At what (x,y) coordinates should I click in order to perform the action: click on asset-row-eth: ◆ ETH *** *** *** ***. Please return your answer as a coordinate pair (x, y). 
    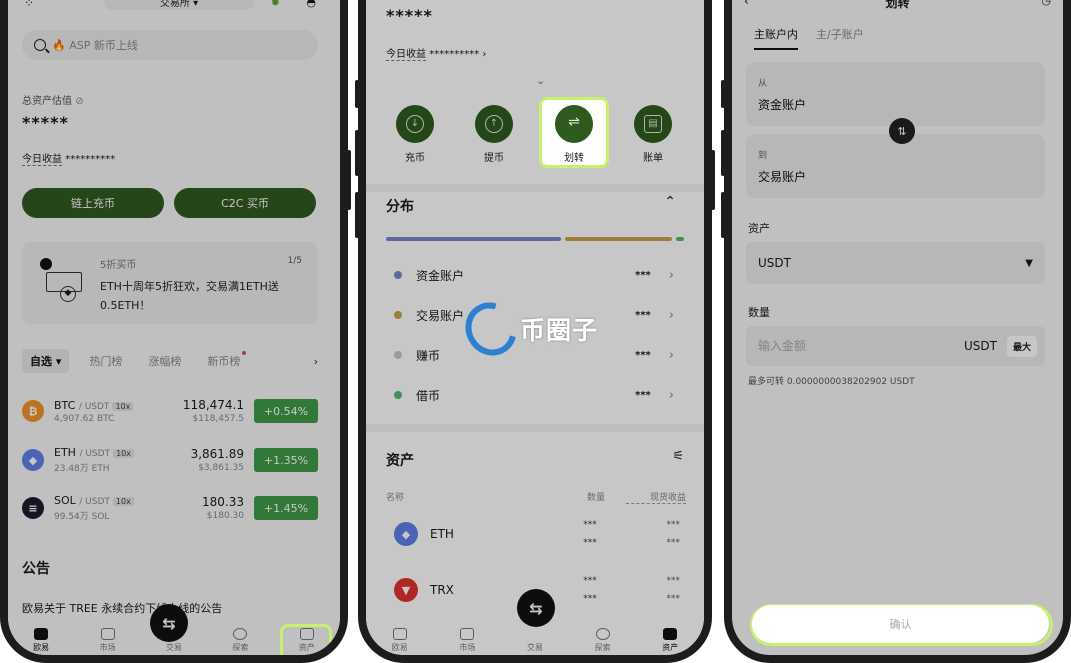
    Looking at the image, I should click on (537, 534).